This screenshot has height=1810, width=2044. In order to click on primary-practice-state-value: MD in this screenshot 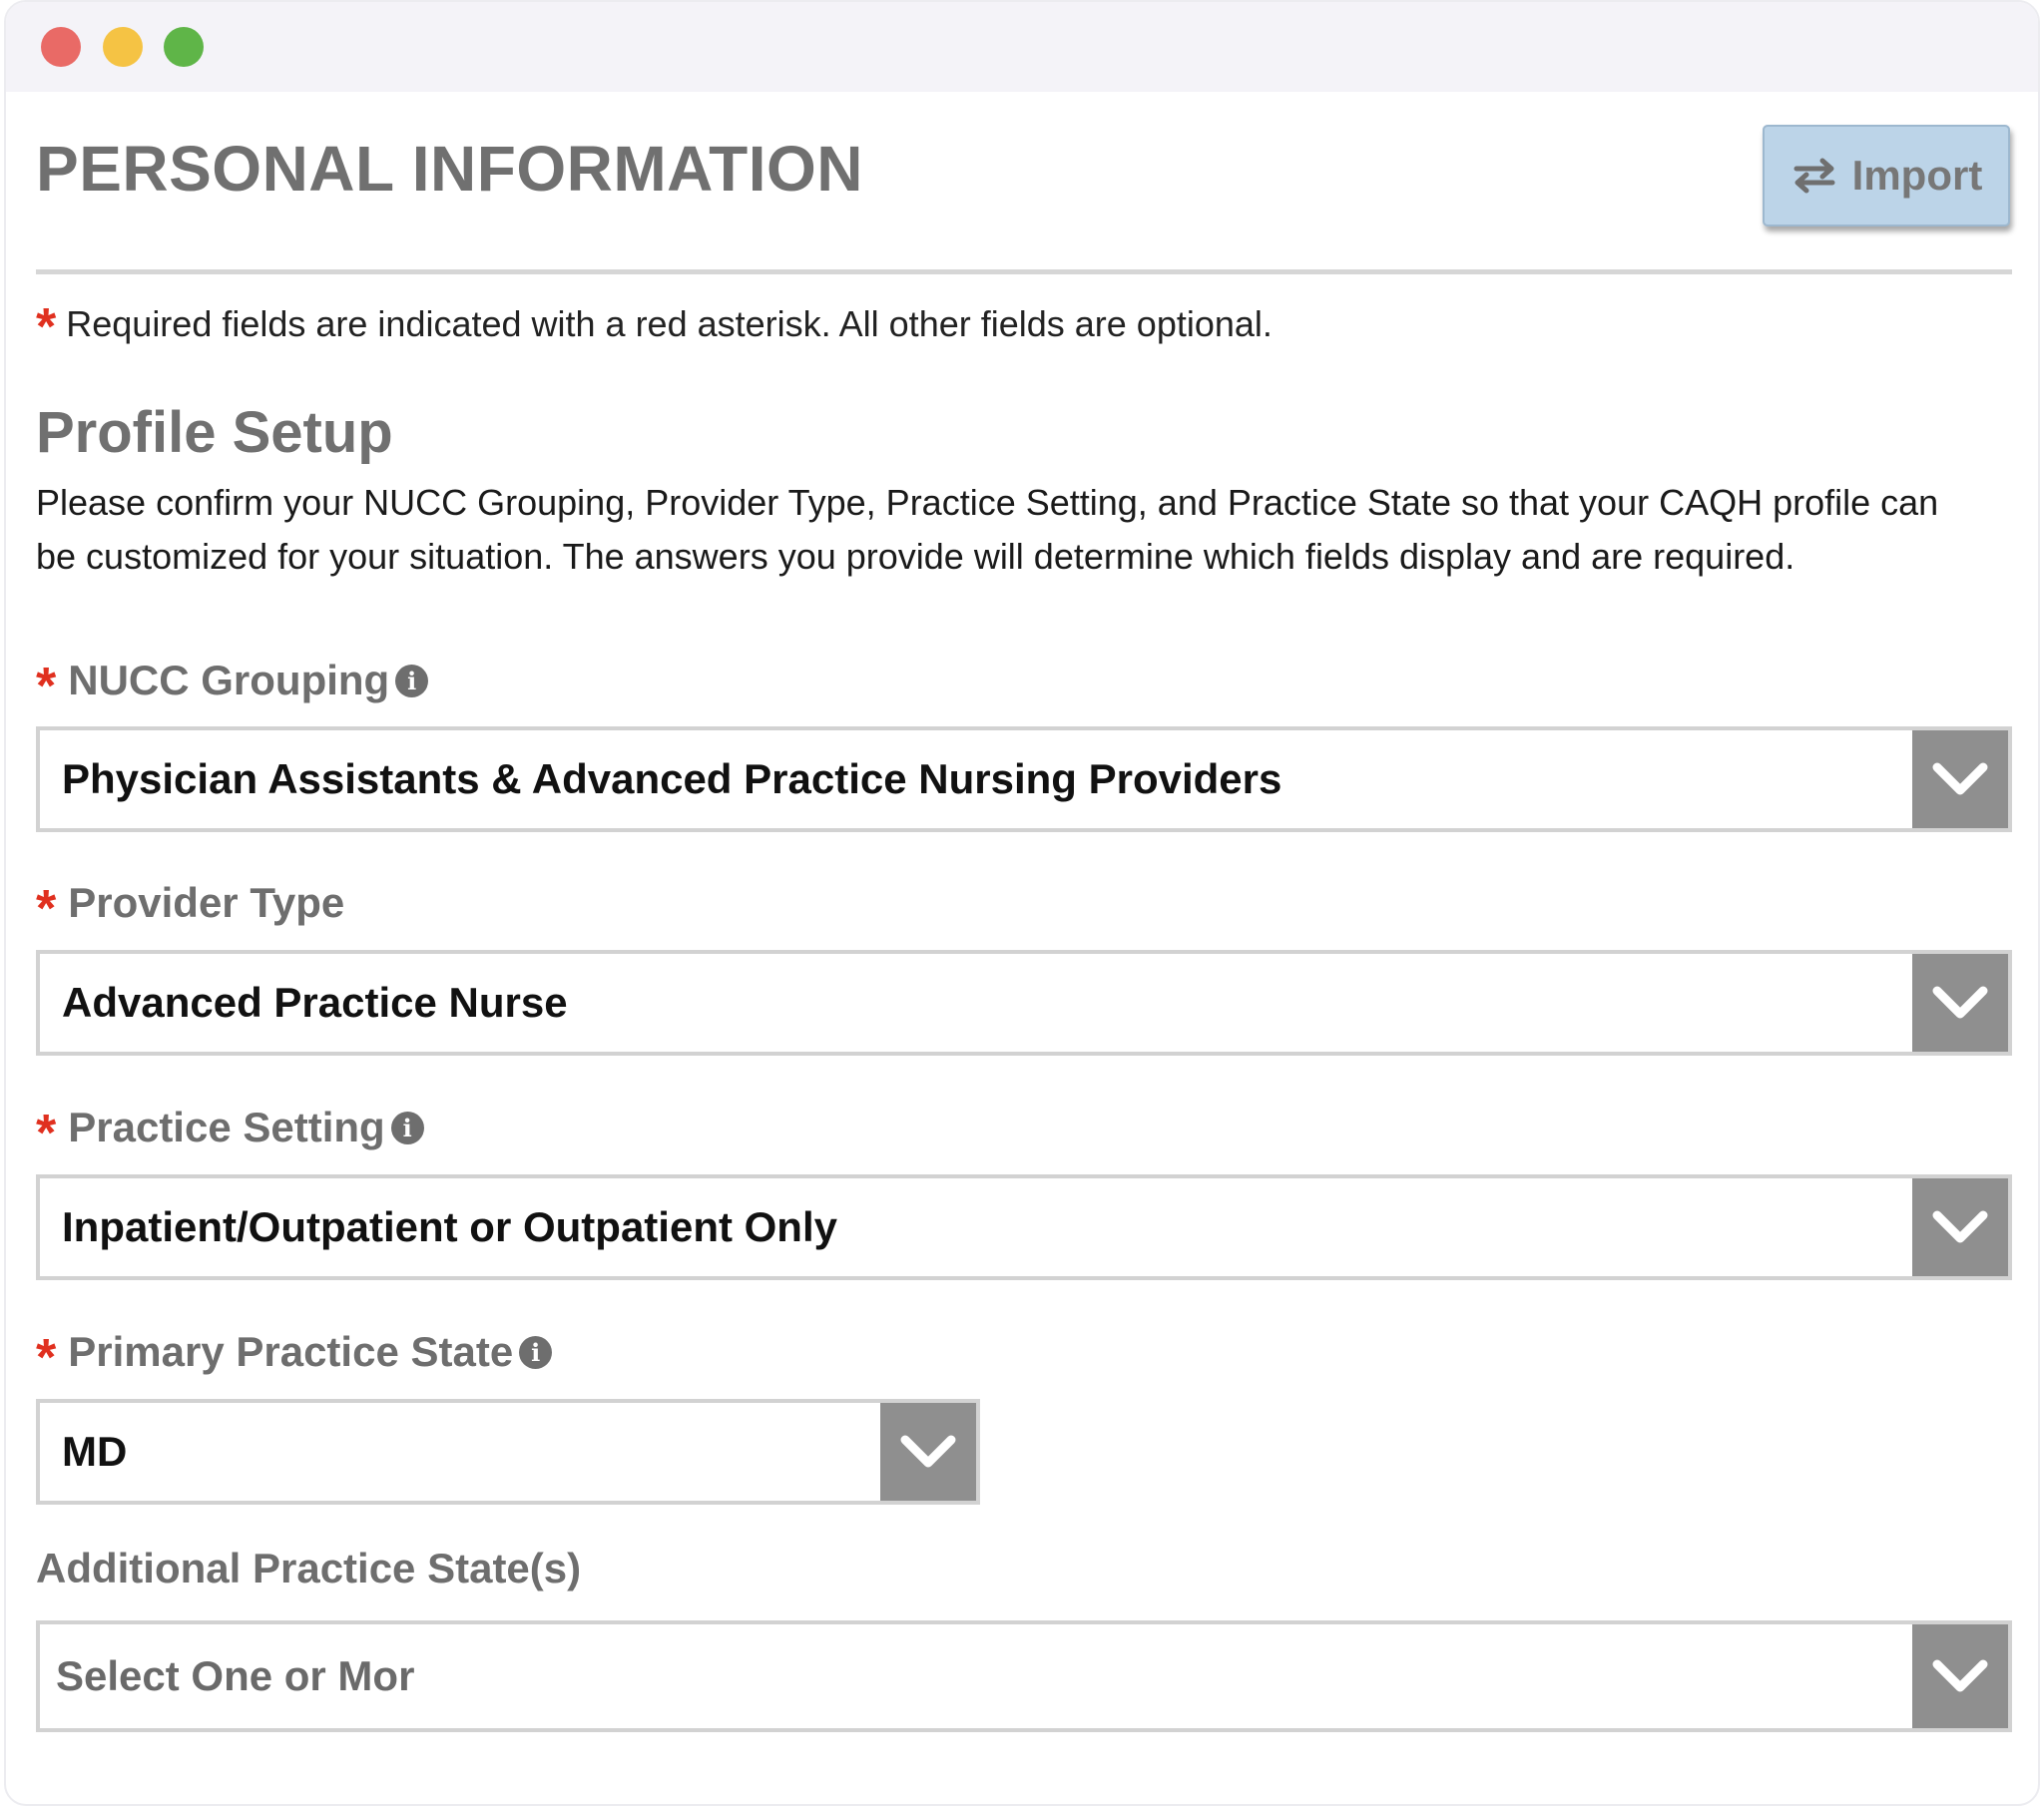, I will do `click(95, 1451)`.